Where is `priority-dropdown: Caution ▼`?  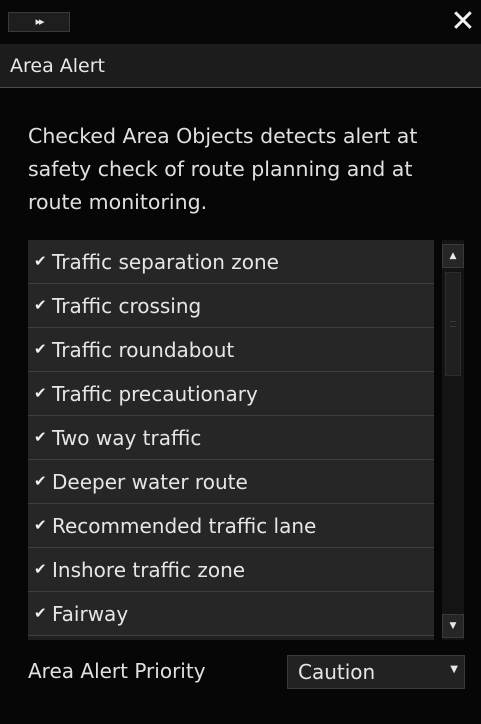
priority-dropdown: Caution ▼ is located at coordinates (376, 672).